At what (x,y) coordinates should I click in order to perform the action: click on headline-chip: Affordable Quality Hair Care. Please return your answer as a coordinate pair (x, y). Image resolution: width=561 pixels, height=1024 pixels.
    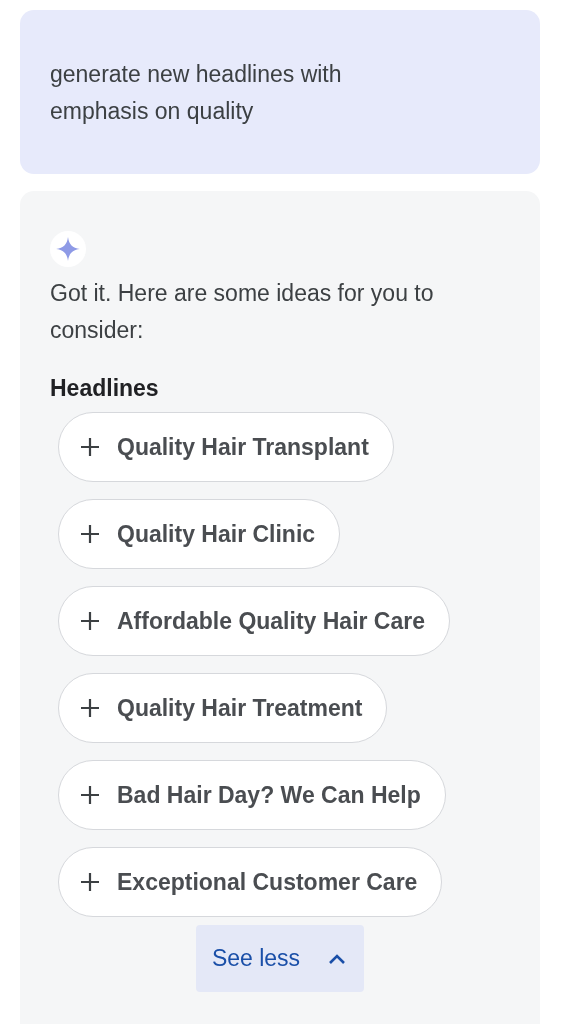
    Looking at the image, I should click on (254, 621).